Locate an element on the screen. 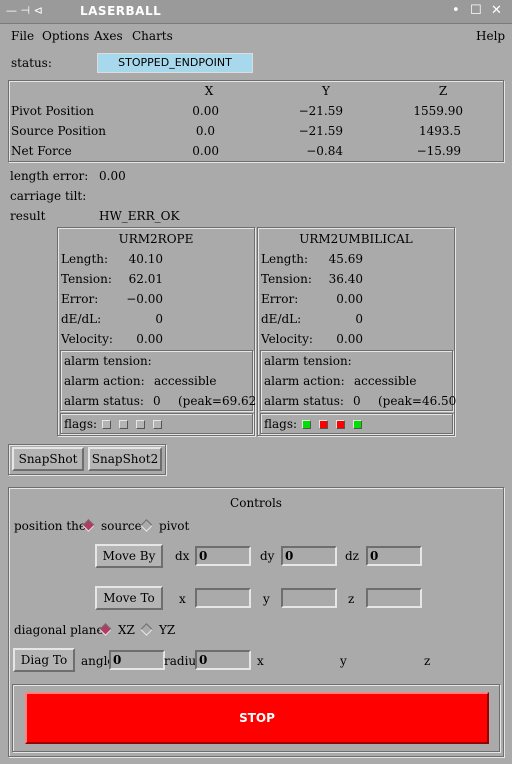  pivot-radio is located at coordinates (146, 525).